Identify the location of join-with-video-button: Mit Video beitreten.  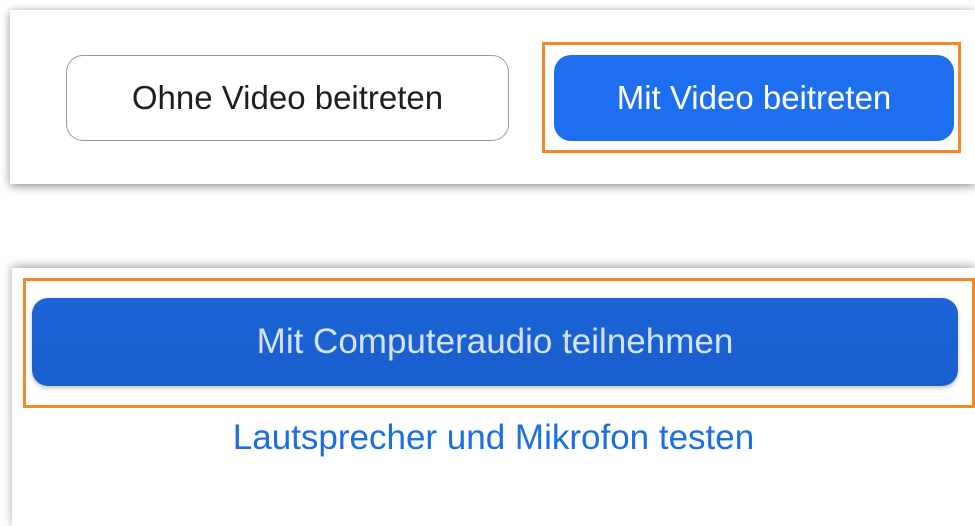
(754, 98).